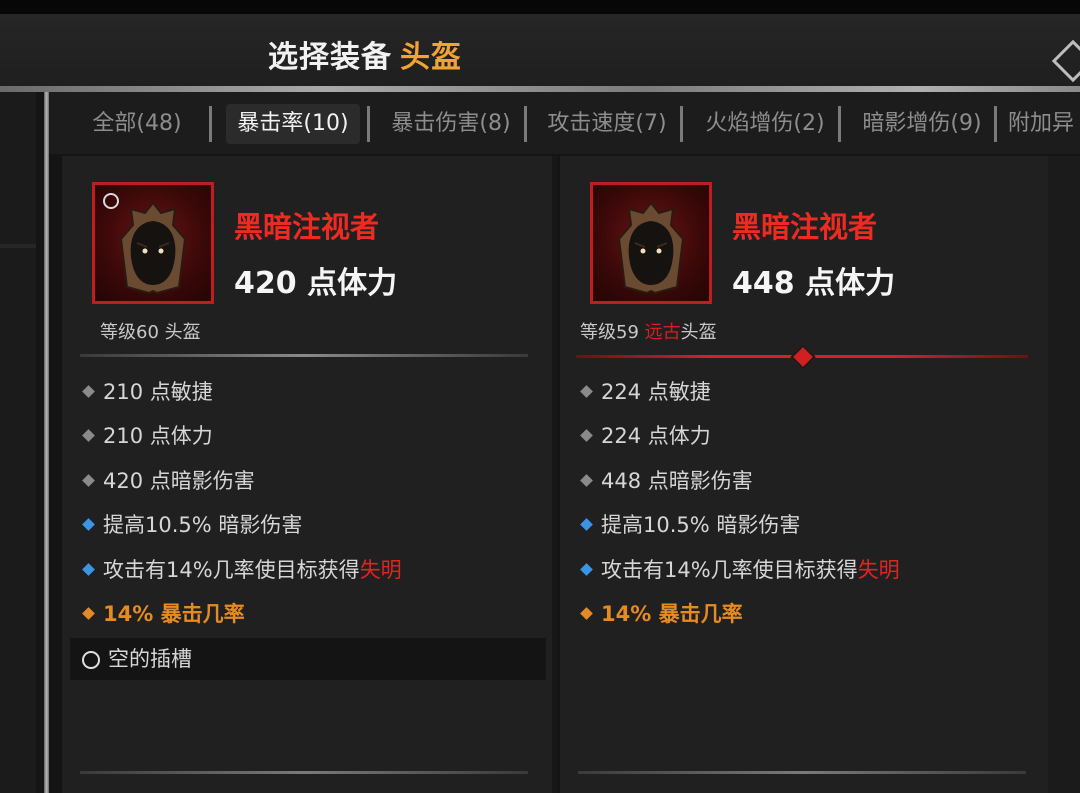 This screenshot has width=1080, height=793. Describe the element at coordinates (308, 659) in the screenshot. I see `socket-row: 空的插槽` at that location.